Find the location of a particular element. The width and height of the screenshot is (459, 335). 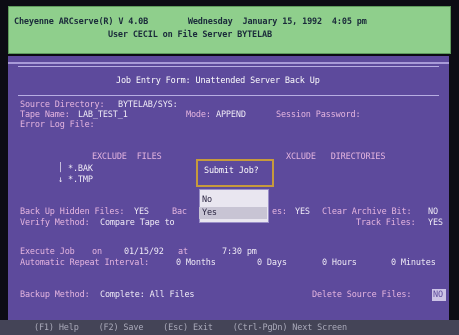

repeat-months-field: 0 Months is located at coordinates (196, 263).